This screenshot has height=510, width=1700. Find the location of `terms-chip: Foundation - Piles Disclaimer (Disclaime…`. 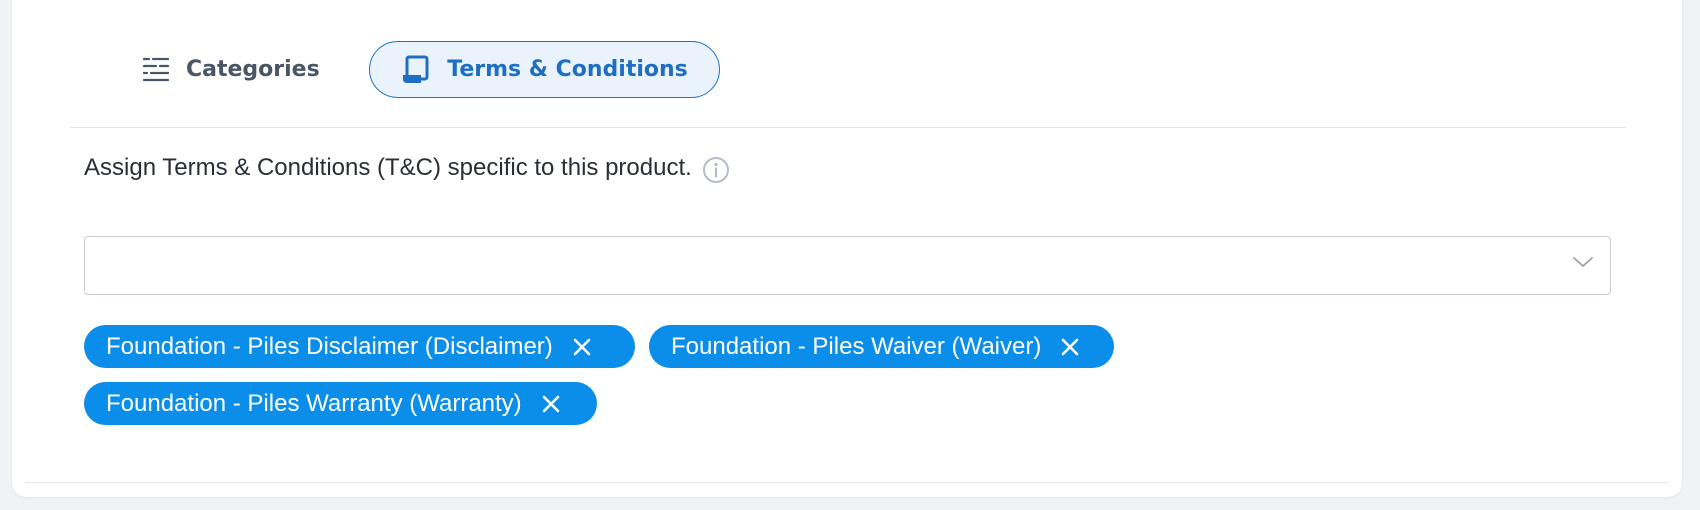

terms-chip: Foundation - Piles Disclaimer (Disclaime… is located at coordinates (359, 346).